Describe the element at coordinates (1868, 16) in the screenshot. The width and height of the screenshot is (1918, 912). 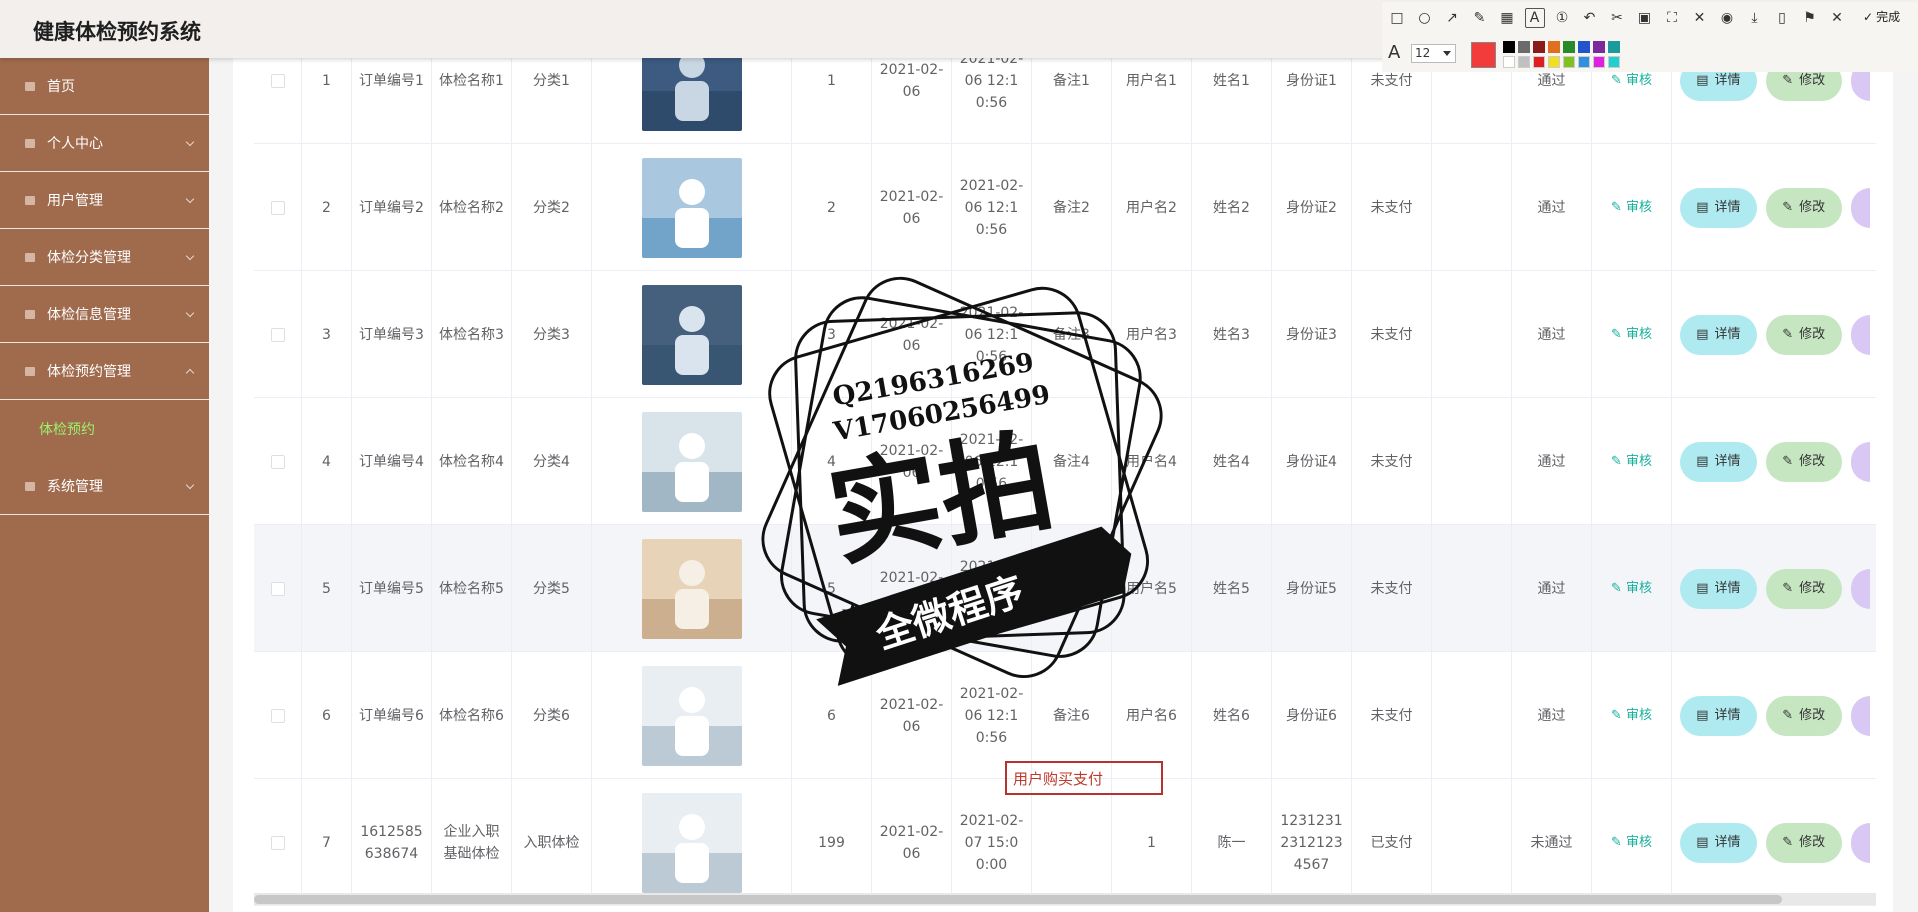
I see `check-icon: ✓` at that location.